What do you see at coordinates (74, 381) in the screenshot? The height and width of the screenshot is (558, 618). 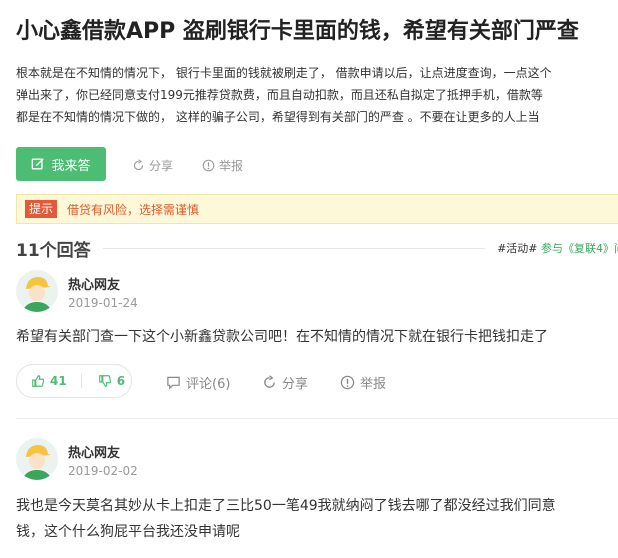 I see `vote-box: 41 6` at bounding box center [74, 381].